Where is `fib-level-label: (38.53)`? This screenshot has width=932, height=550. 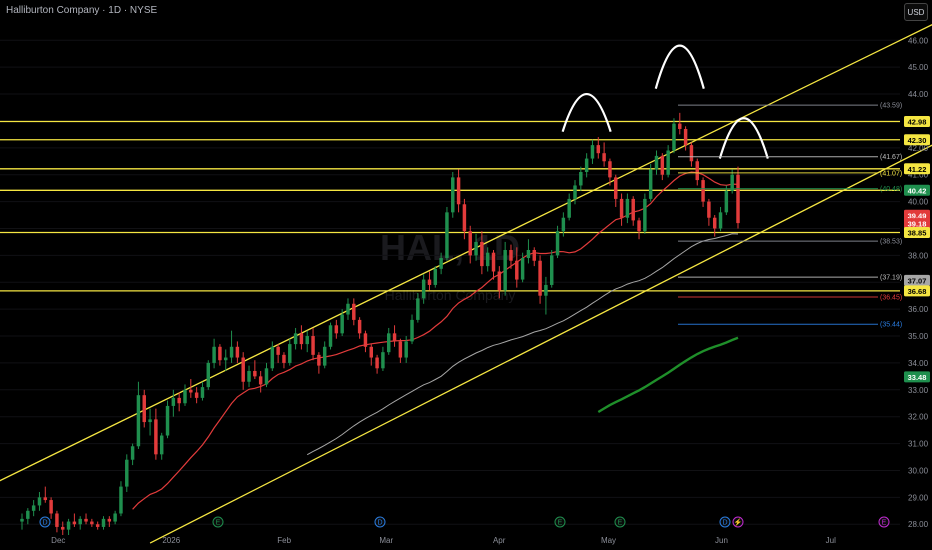 fib-level-label: (38.53) is located at coordinates (891, 242).